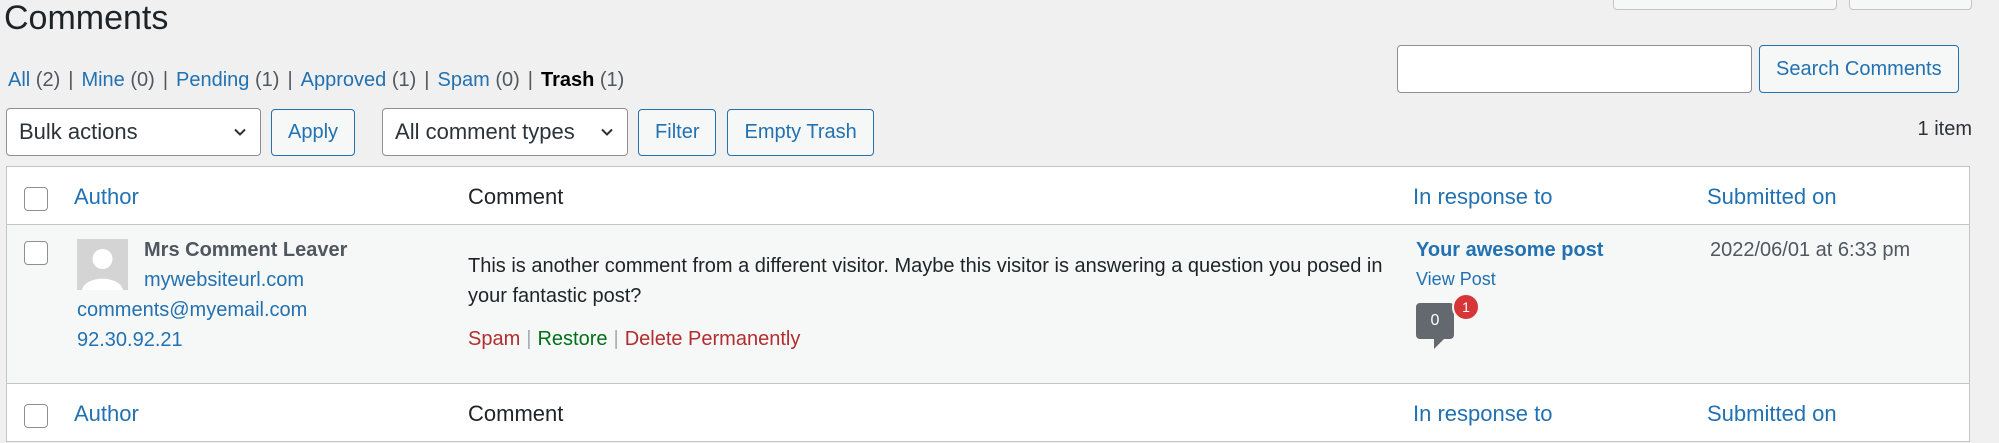 Image resolution: width=1999 pixels, height=443 pixels. I want to click on submitted-date: 2022/06/01 at 6:33 pm, so click(1810, 250).